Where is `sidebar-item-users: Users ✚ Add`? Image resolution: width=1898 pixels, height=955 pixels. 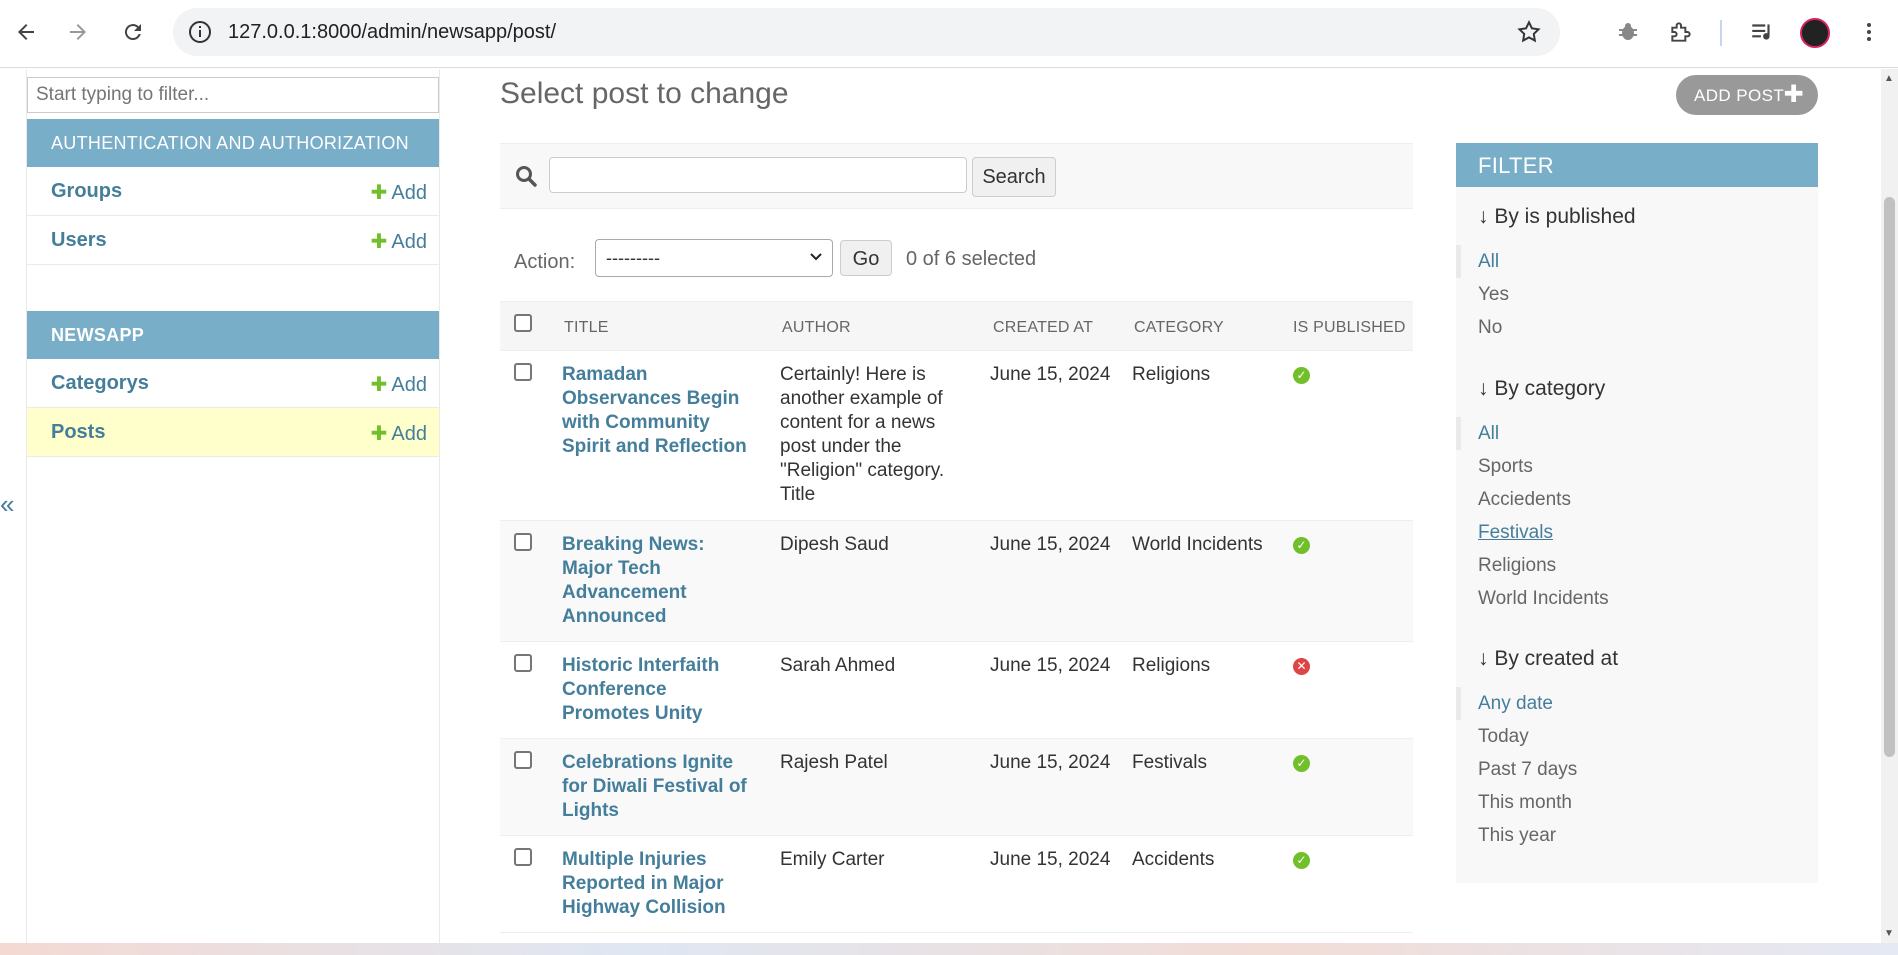
sidebar-item-users: Users ✚ Add is located at coordinates (233, 240).